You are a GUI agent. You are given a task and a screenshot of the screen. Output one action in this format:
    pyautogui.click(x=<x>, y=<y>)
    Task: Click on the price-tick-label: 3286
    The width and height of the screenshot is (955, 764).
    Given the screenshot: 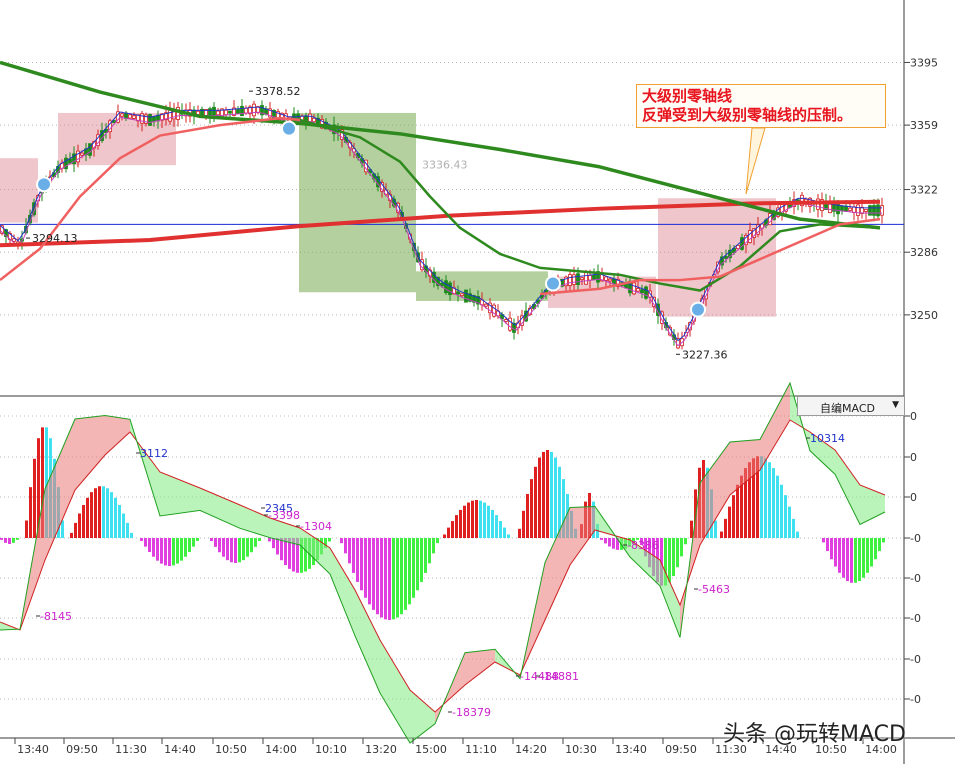 What is the action you would take?
    pyautogui.click(x=924, y=252)
    